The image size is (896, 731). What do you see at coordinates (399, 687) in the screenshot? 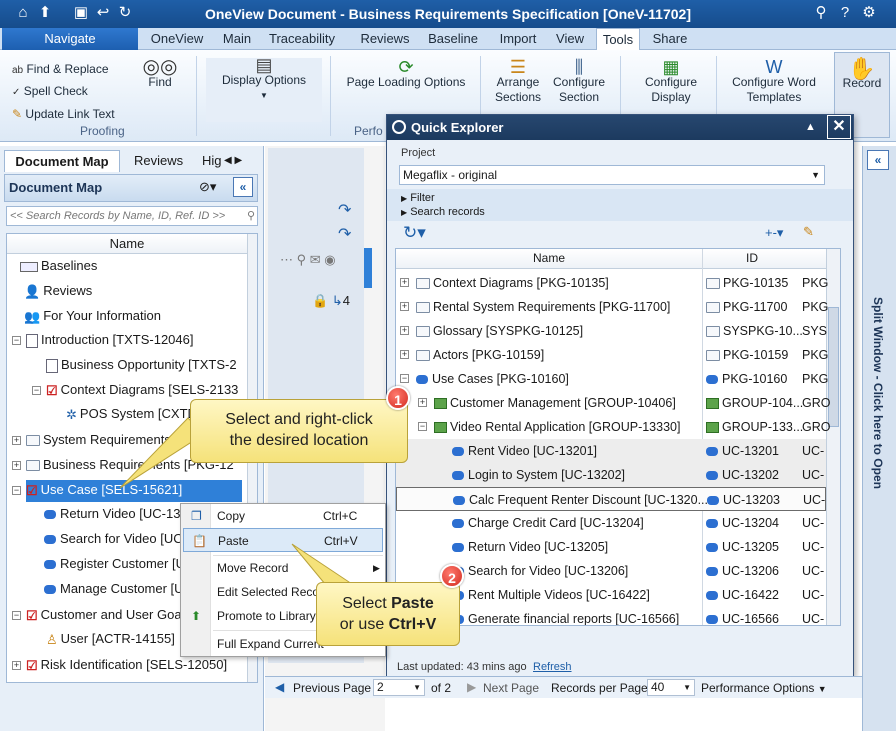
I see `page-select: 2 ▼` at bounding box center [399, 687].